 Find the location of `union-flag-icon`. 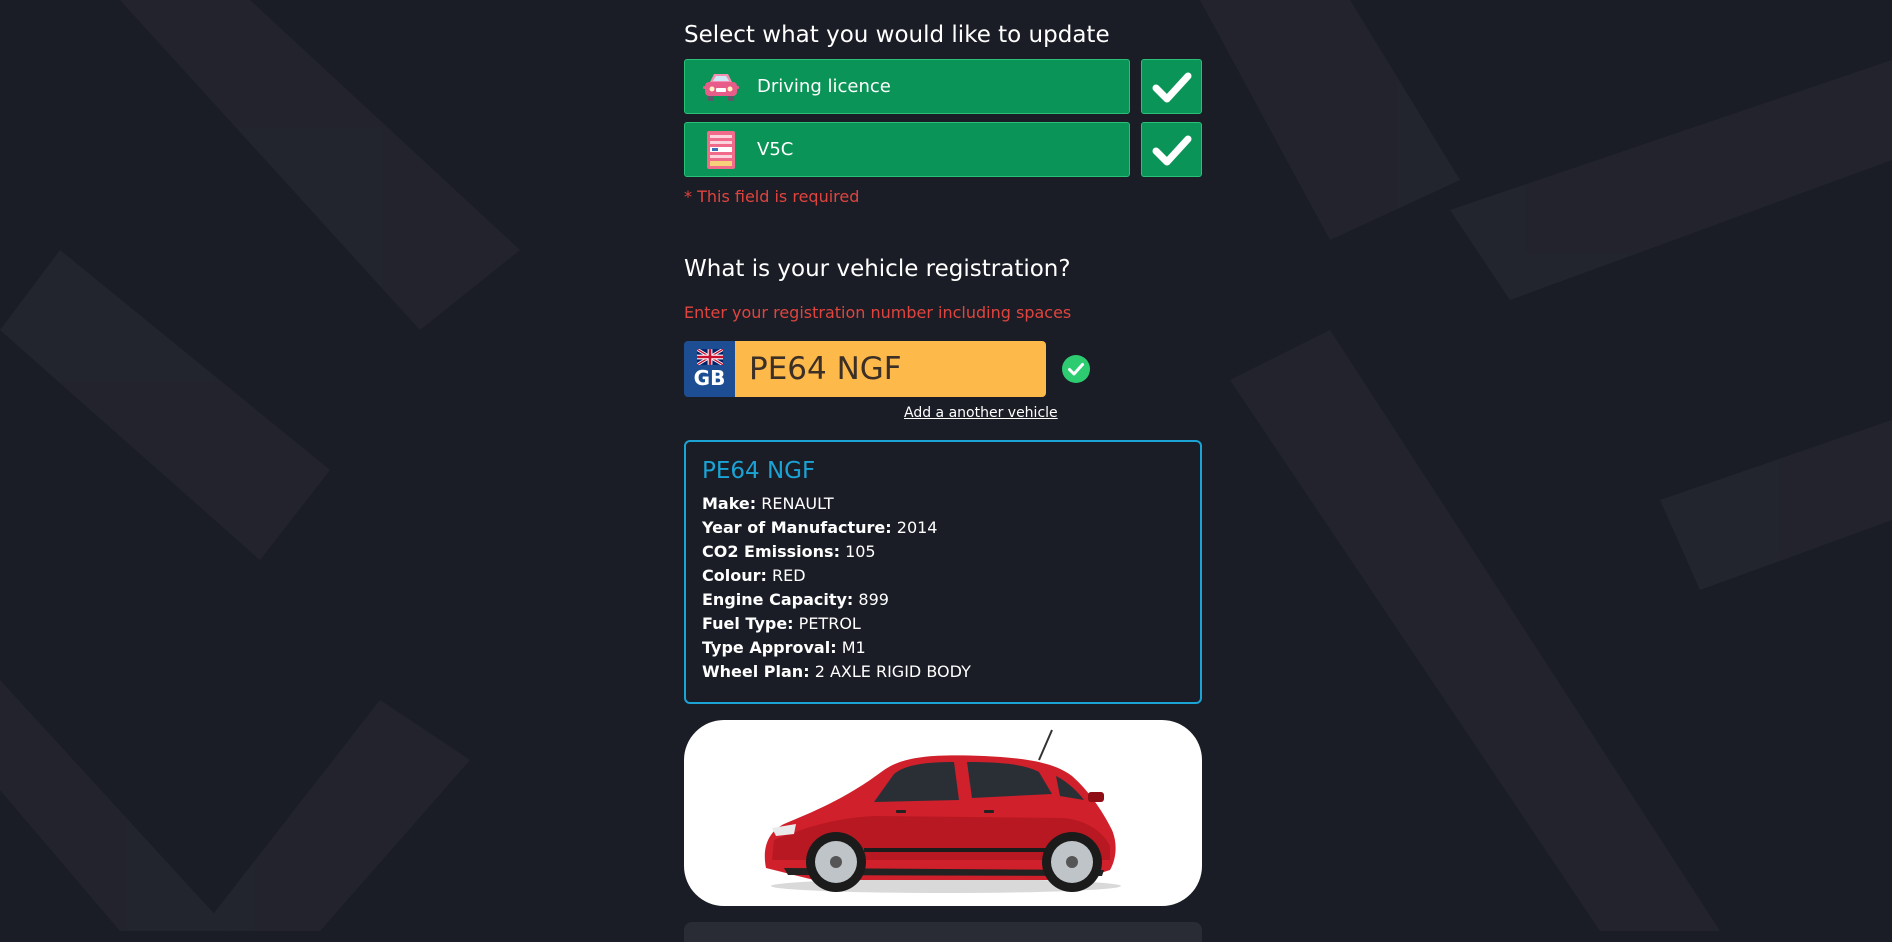

union-flag-icon is located at coordinates (709, 357).